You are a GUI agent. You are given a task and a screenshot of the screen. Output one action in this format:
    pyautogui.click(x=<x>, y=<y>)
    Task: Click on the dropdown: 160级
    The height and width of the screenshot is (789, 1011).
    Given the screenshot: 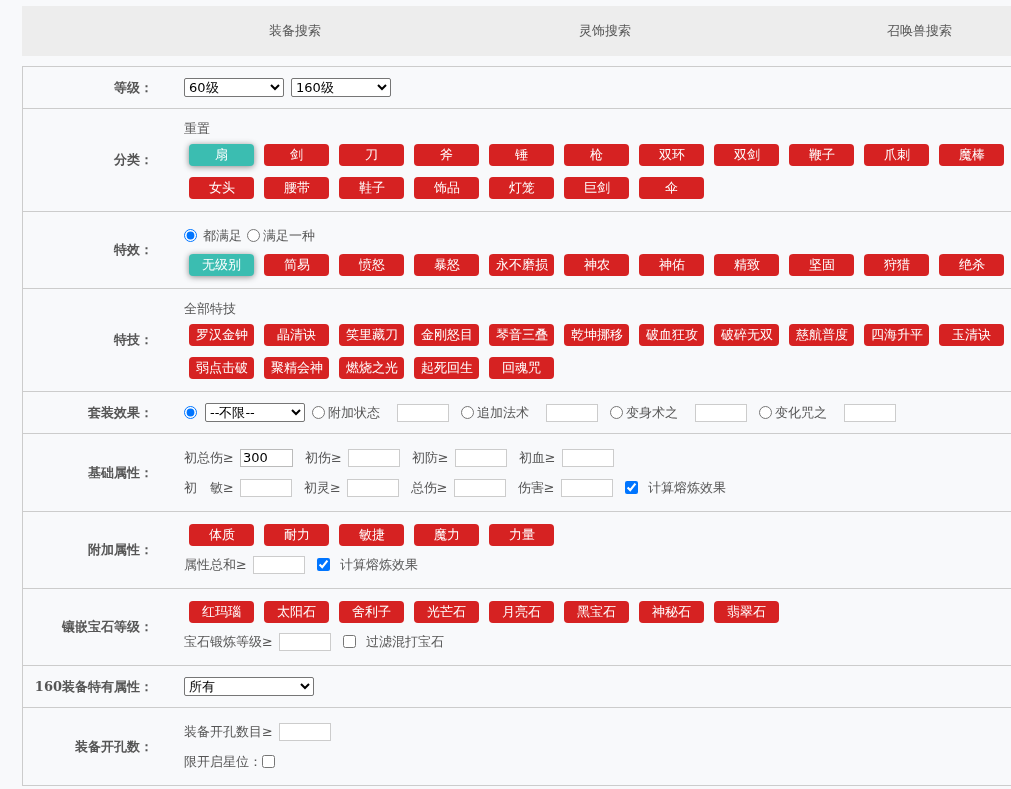 What is the action you would take?
    pyautogui.click(x=341, y=87)
    